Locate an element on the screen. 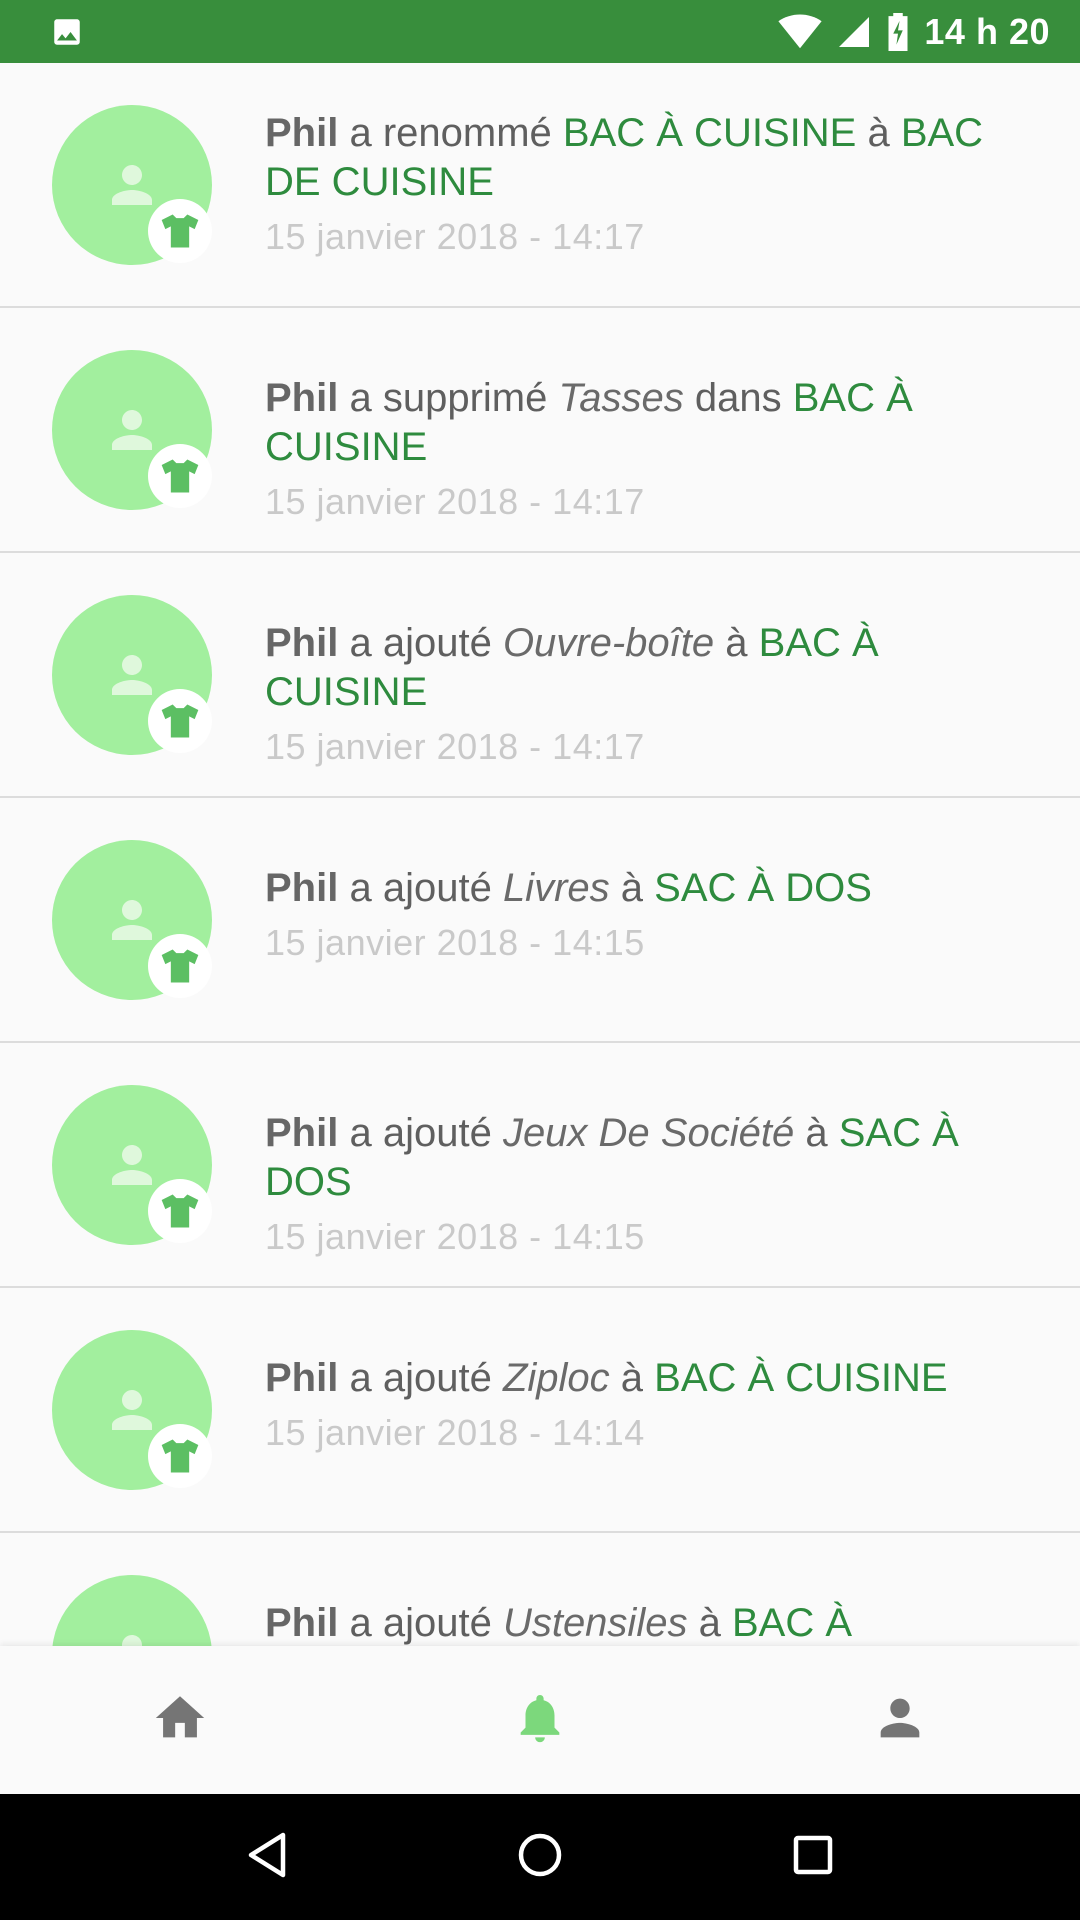  recents-icon is located at coordinates (813, 1857).